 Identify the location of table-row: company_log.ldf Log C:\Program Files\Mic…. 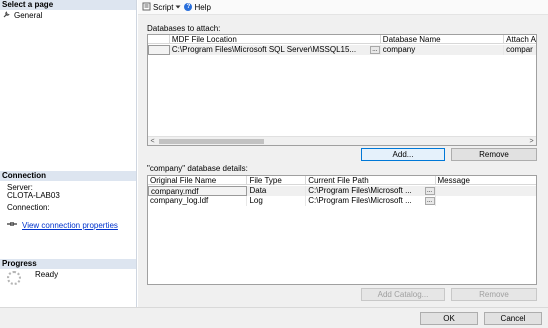
(342, 201).